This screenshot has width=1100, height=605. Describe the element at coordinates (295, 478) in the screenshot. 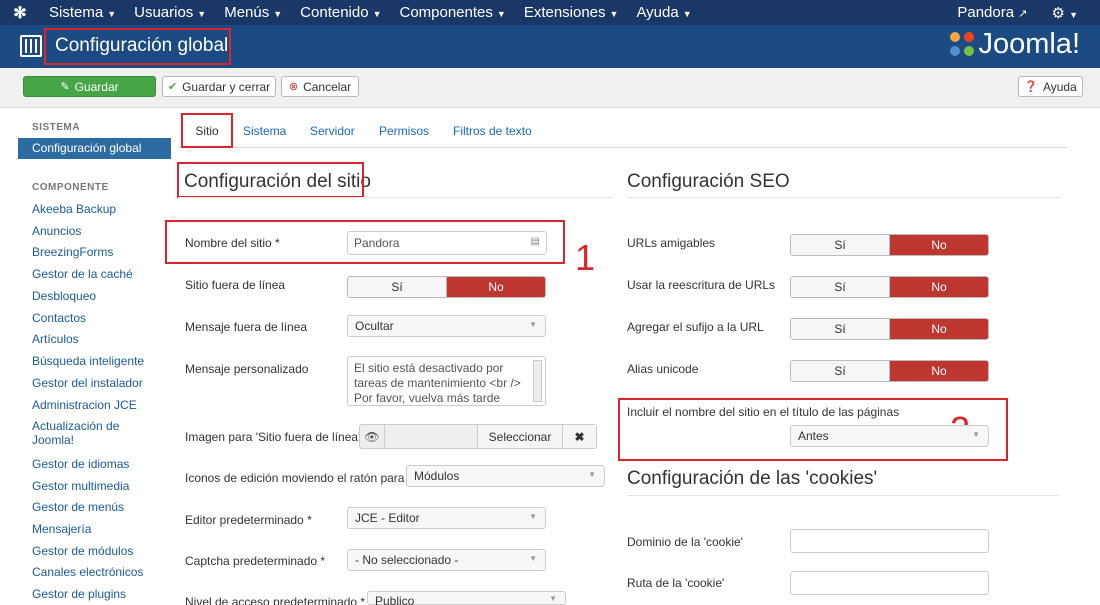

I see `edit-icons-label: Iconos de edición moviendo el ratón para` at that location.